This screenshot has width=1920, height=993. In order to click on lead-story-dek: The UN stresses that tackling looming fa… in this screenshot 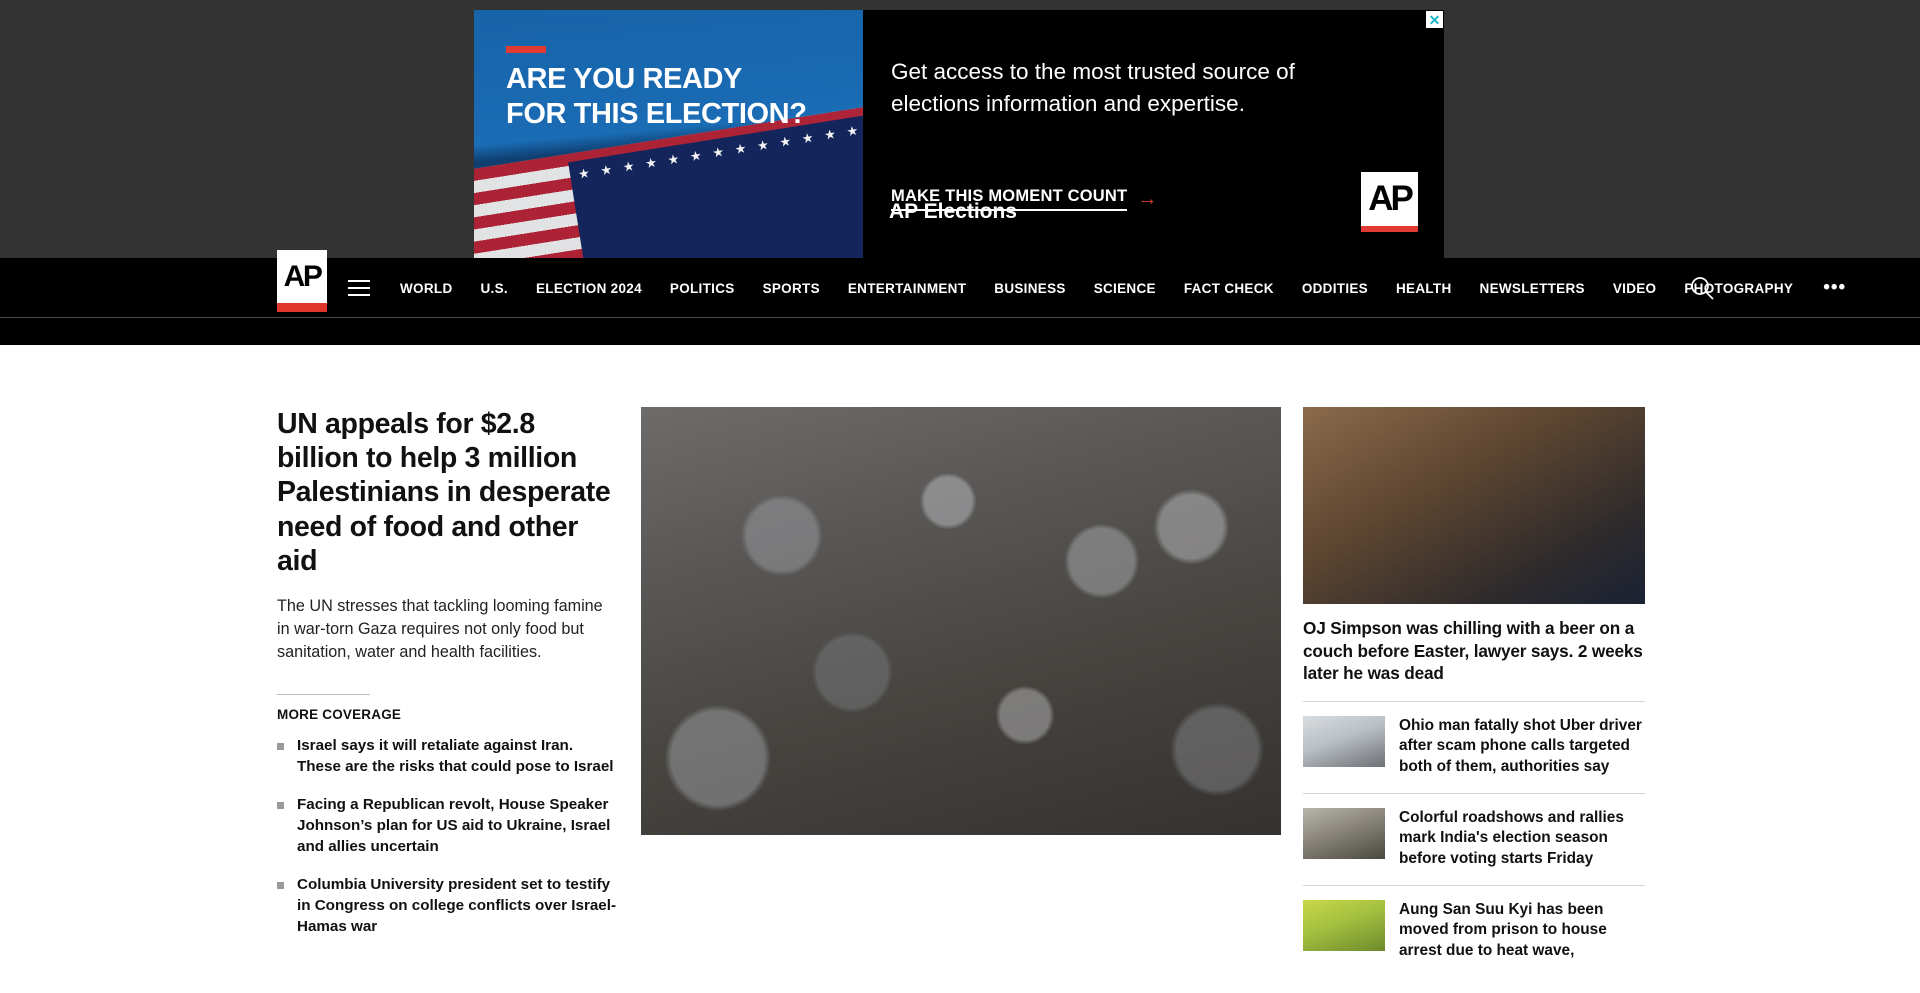, I will do `click(440, 628)`.